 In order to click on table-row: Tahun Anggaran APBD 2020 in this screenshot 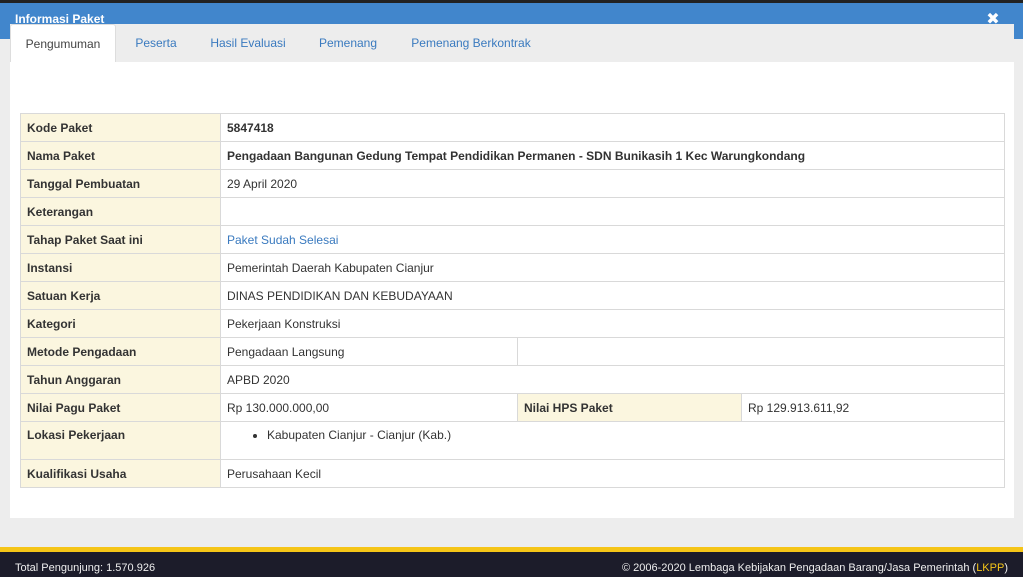, I will do `click(512, 379)`.